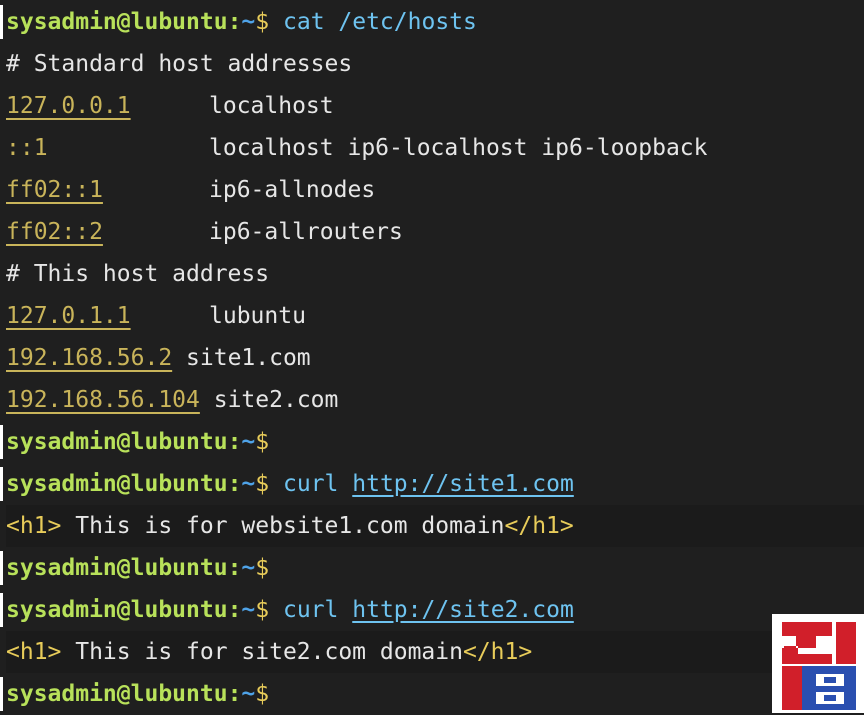 This screenshot has width=864, height=715. Describe the element at coordinates (463, 484) in the screenshot. I see `url-link: http://site1.com` at that location.